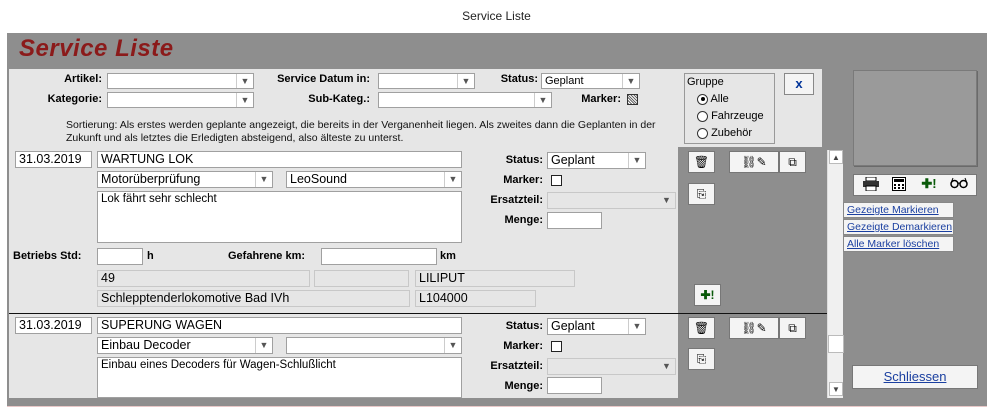  Describe the element at coordinates (185, 345) in the screenshot. I see `record-category-select: Einbau Decoder ▼` at that location.